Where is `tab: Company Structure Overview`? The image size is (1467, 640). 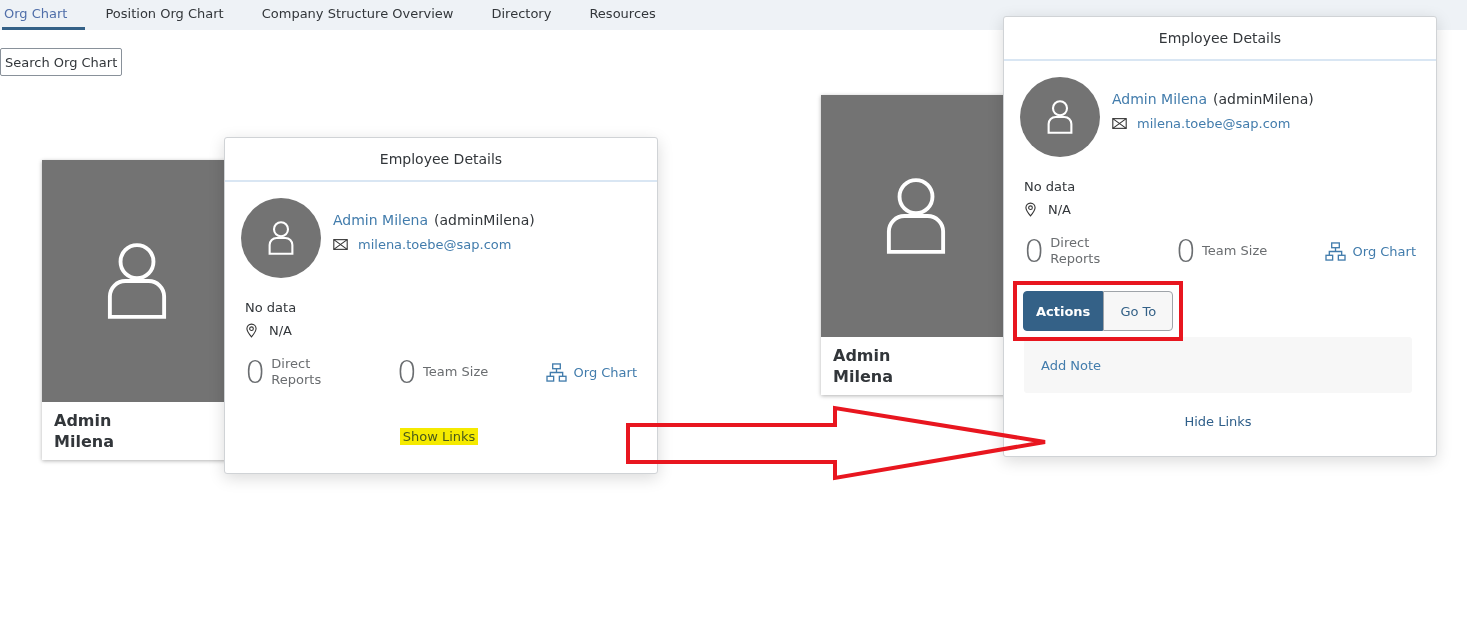
tab: Company Structure Overview is located at coordinates (365, 15).